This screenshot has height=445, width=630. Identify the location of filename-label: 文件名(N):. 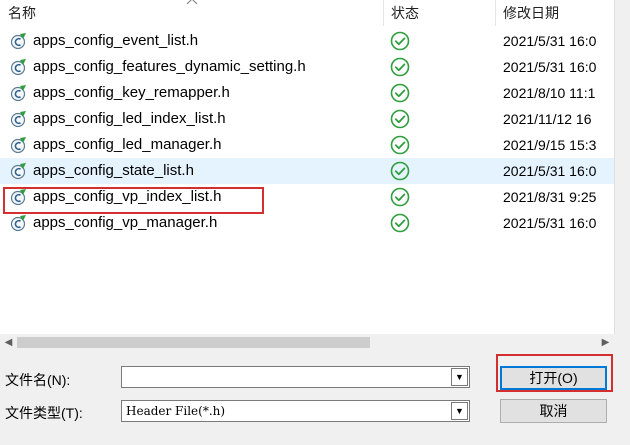
(38, 380).